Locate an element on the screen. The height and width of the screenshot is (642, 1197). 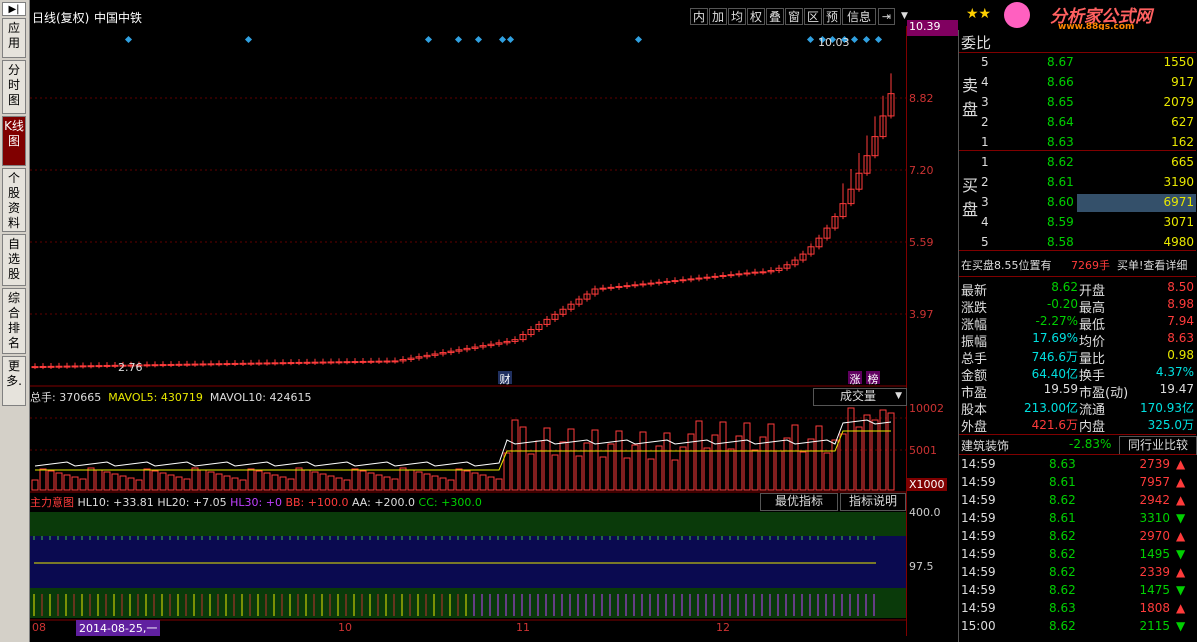
tick-row: 14:59 8.61 7957 ▲ is located at coordinates (1077, 483).